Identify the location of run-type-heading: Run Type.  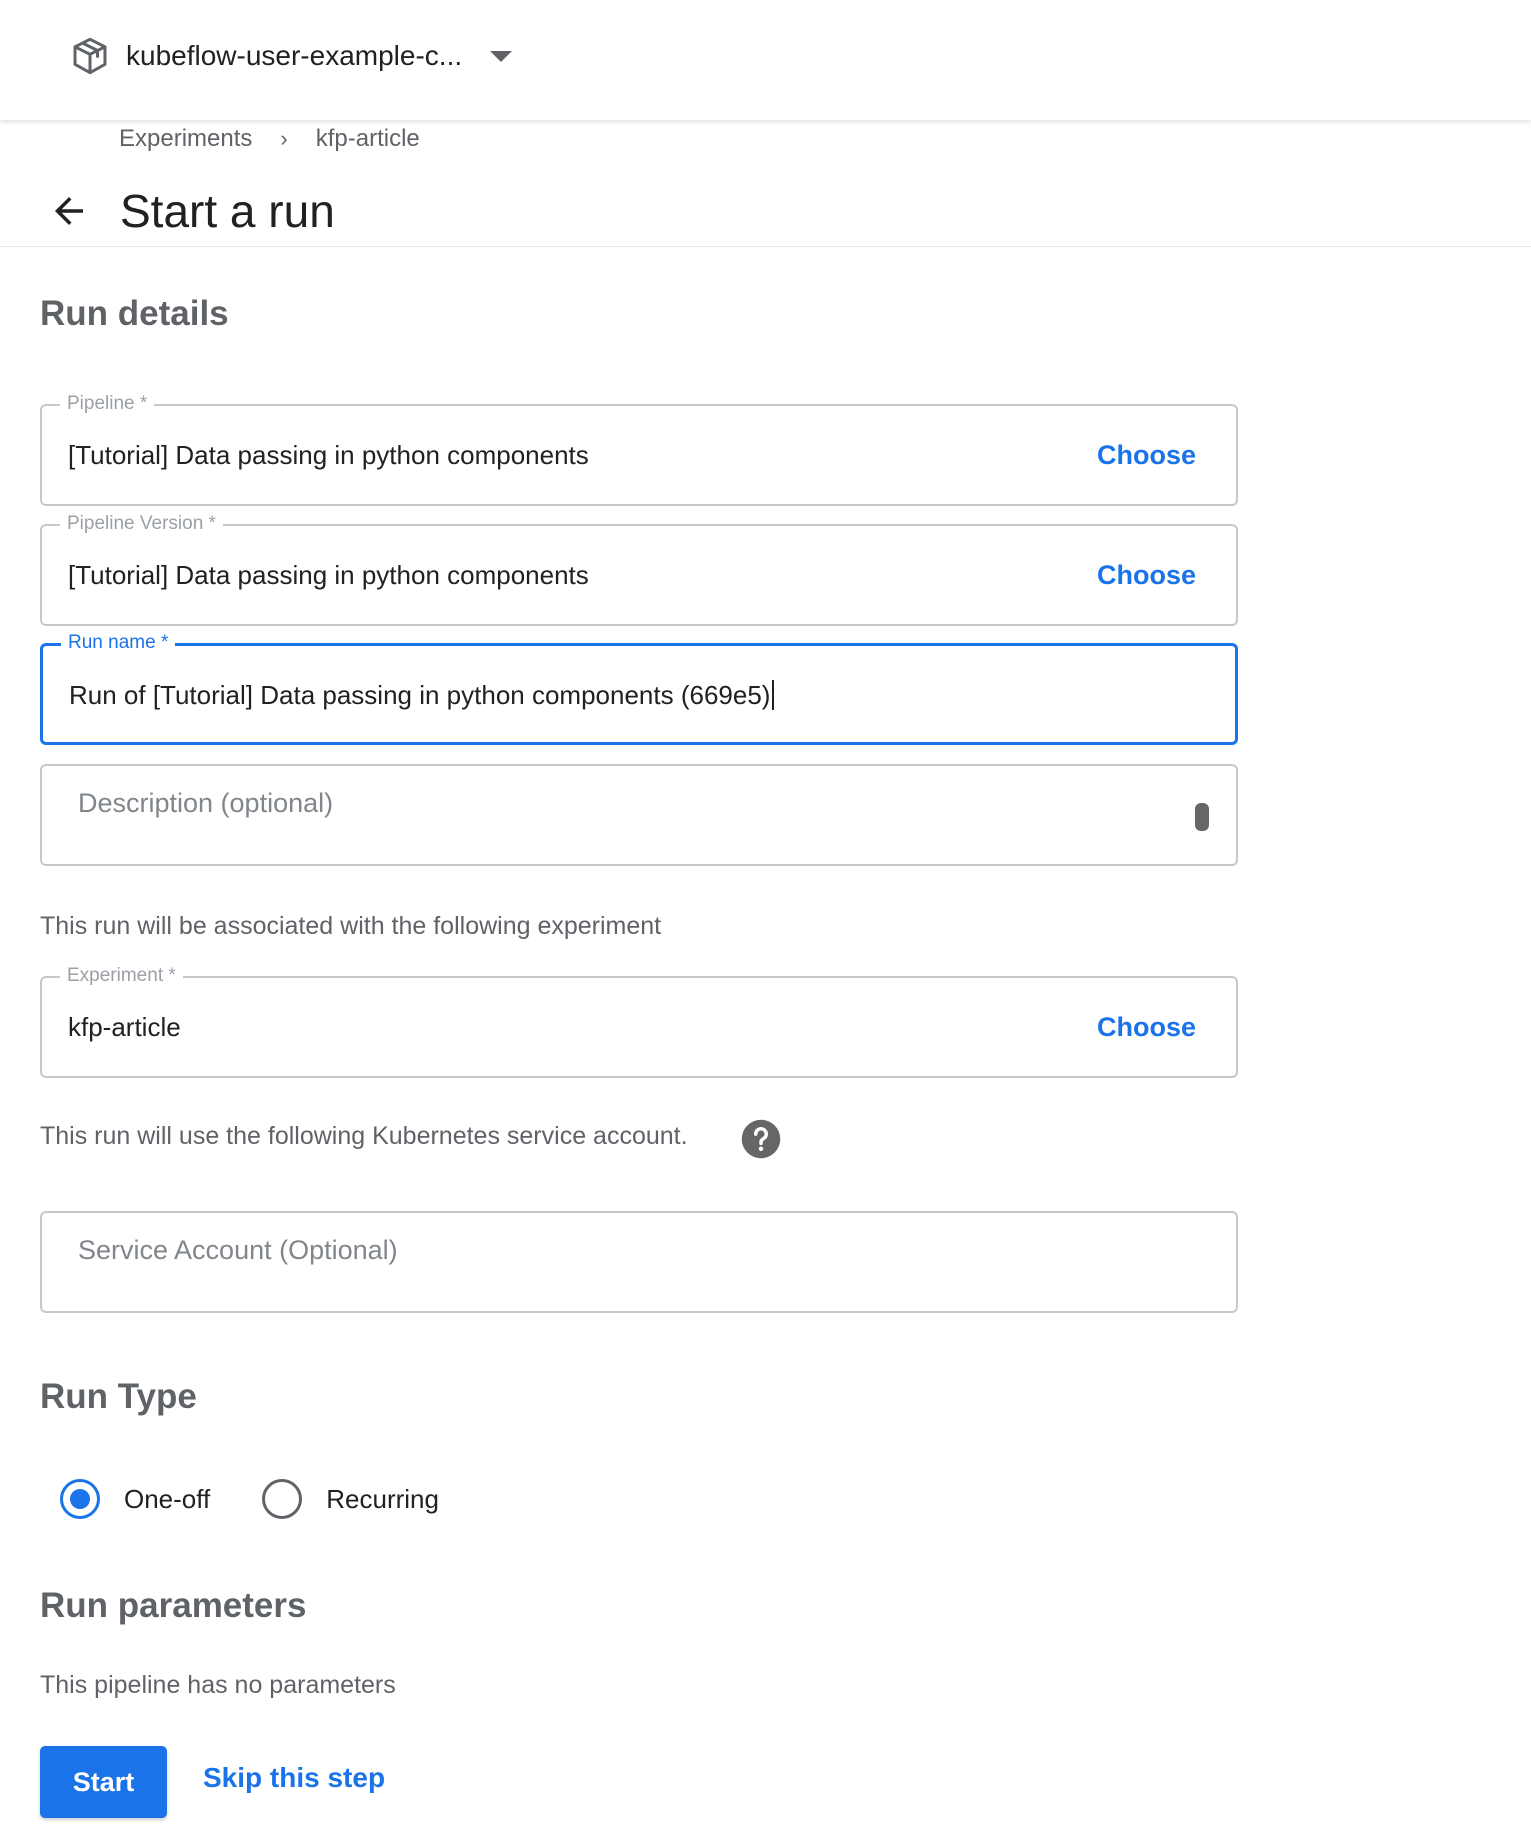
(118, 1396).